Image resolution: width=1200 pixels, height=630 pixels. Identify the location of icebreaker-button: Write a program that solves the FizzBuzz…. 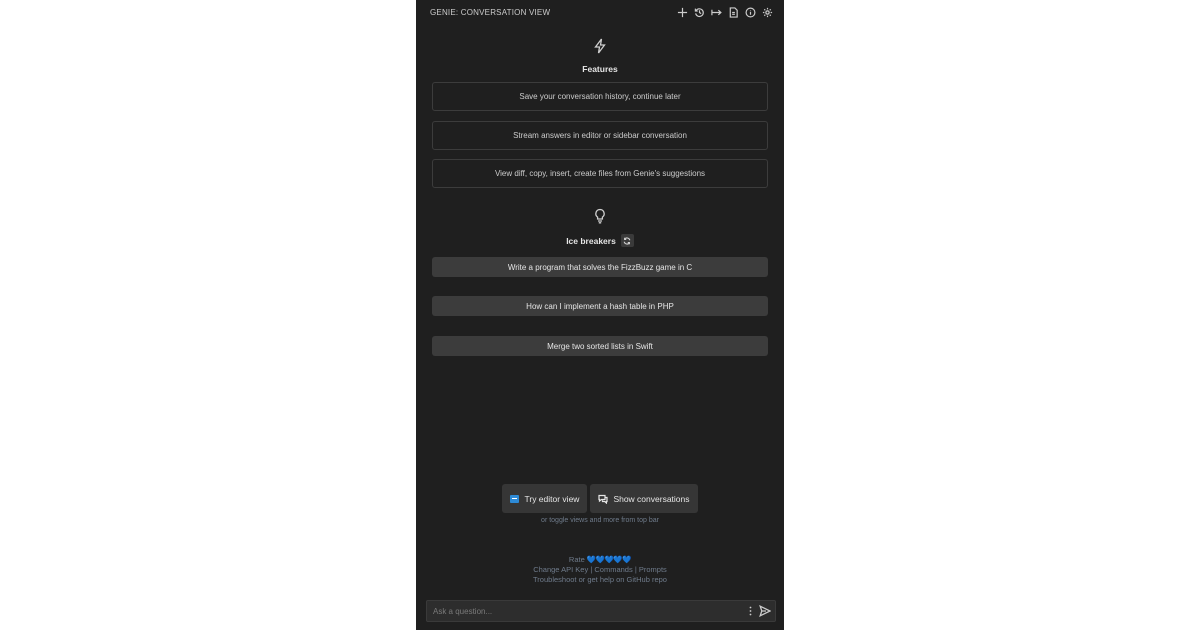
(600, 267).